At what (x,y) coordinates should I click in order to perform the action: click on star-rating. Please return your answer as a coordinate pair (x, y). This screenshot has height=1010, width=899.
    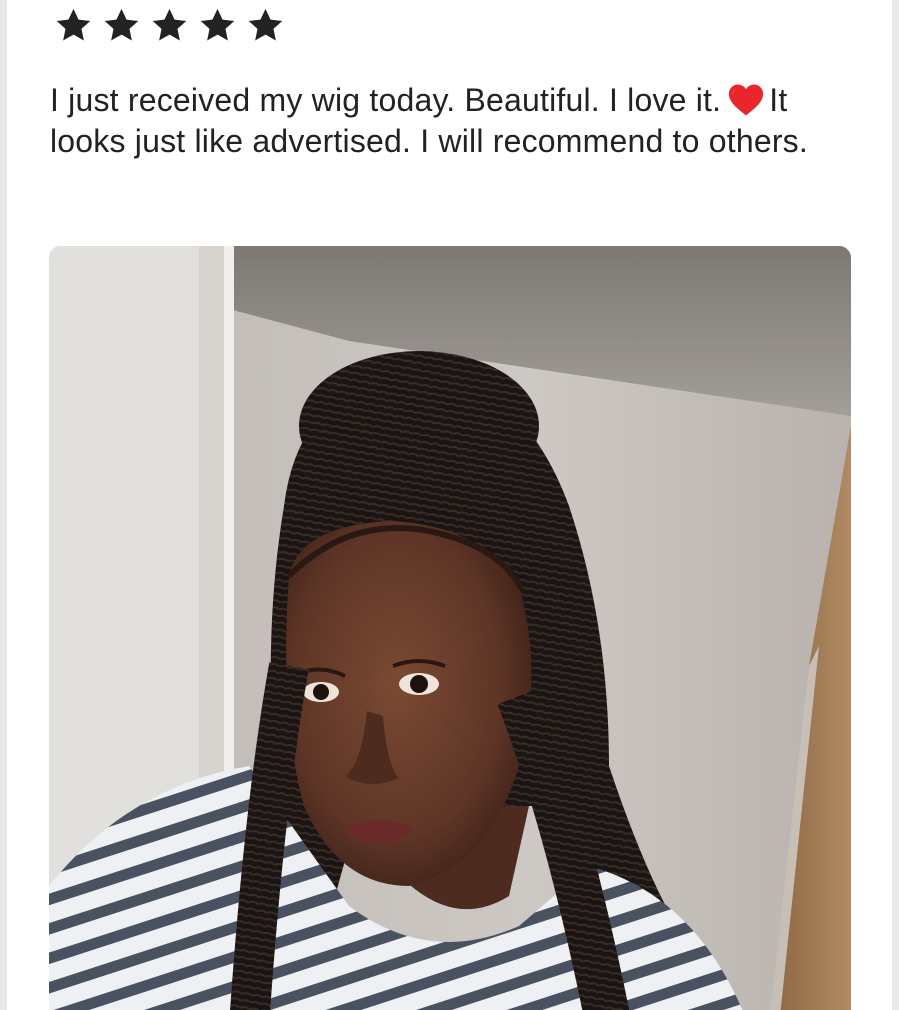
    Looking at the image, I should click on (169, 25).